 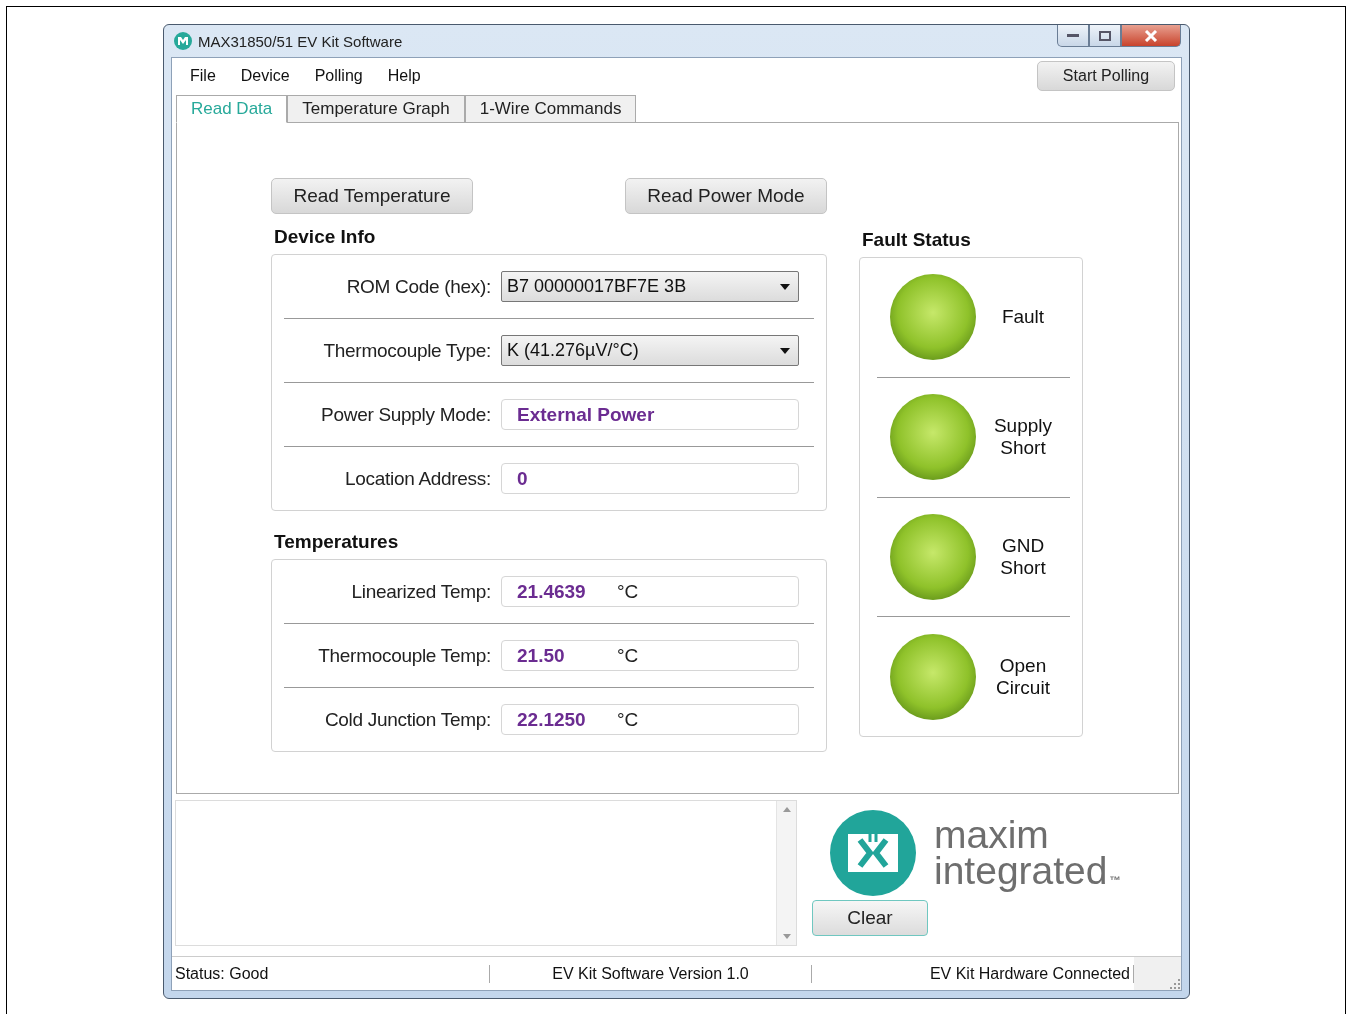 What do you see at coordinates (406, 350) in the screenshot?
I see `field-label: Thermocouple Type:` at bounding box center [406, 350].